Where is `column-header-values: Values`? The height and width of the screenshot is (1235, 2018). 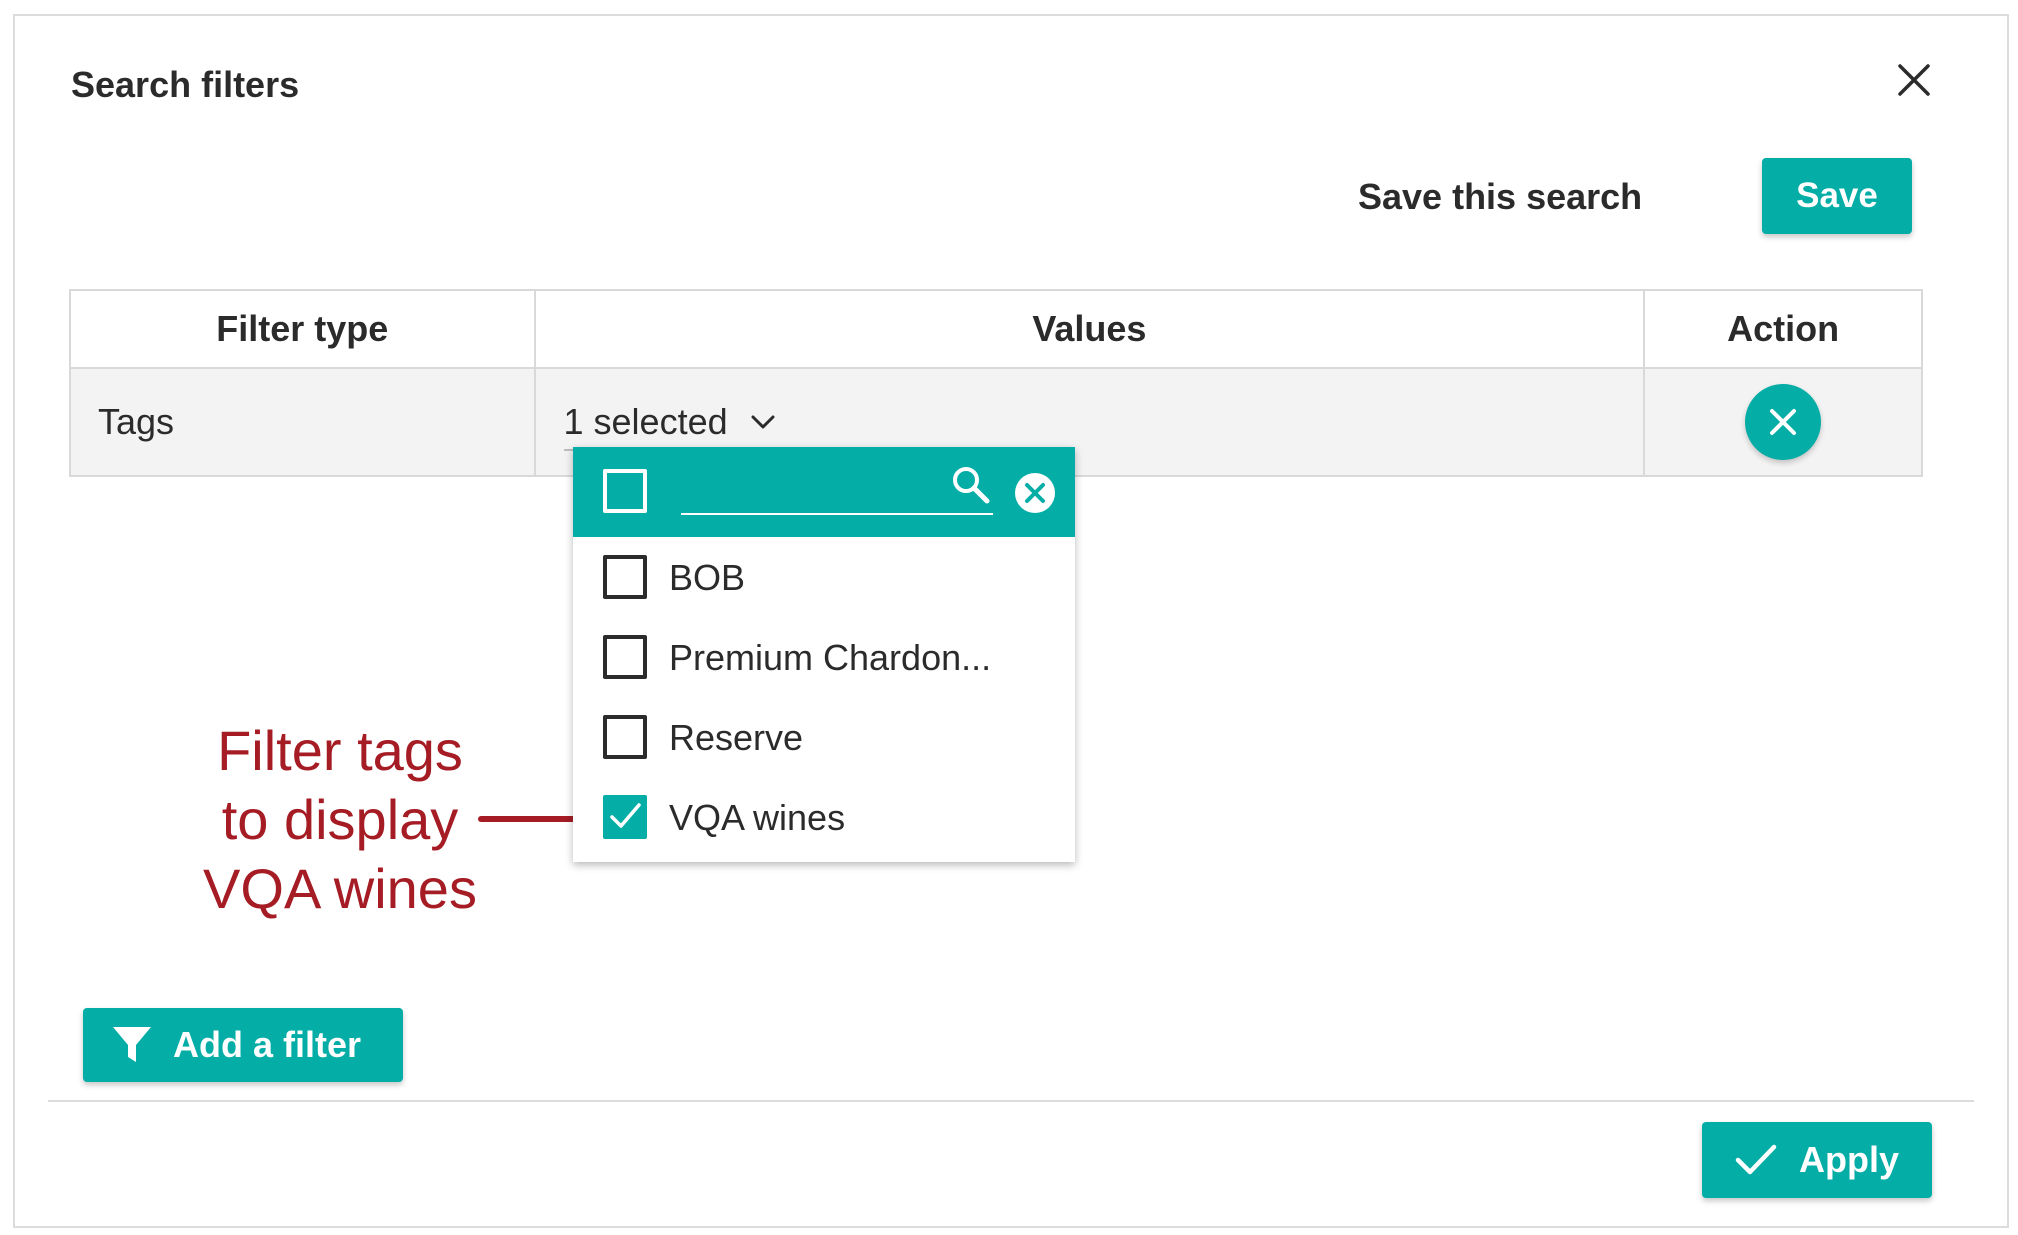
column-header-values: Values is located at coordinates (1089, 329).